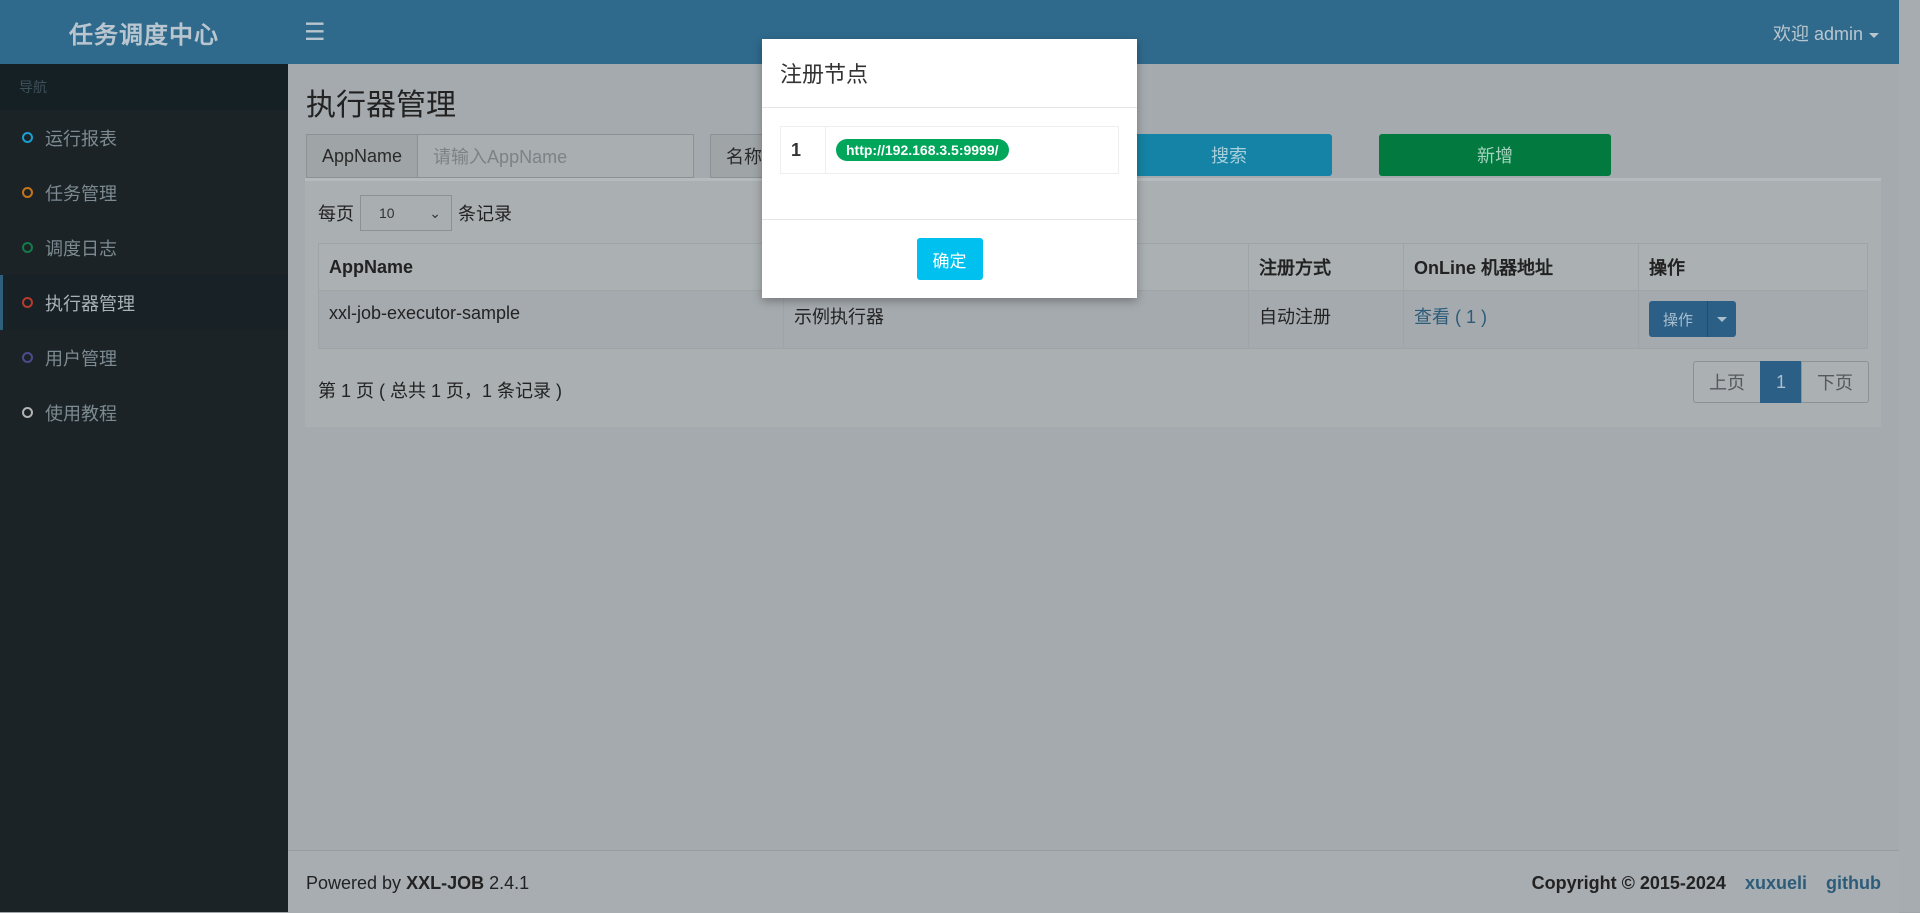 Image resolution: width=1920 pixels, height=913 pixels. I want to click on scrollbar, so click(1909, 456).